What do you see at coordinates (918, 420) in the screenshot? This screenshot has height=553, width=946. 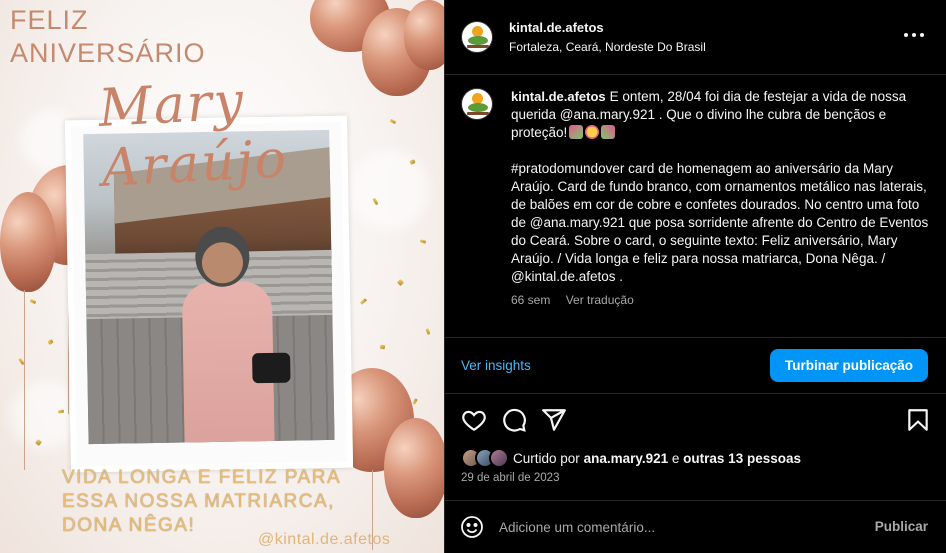 I see `bookmark-icon` at bounding box center [918, 420].